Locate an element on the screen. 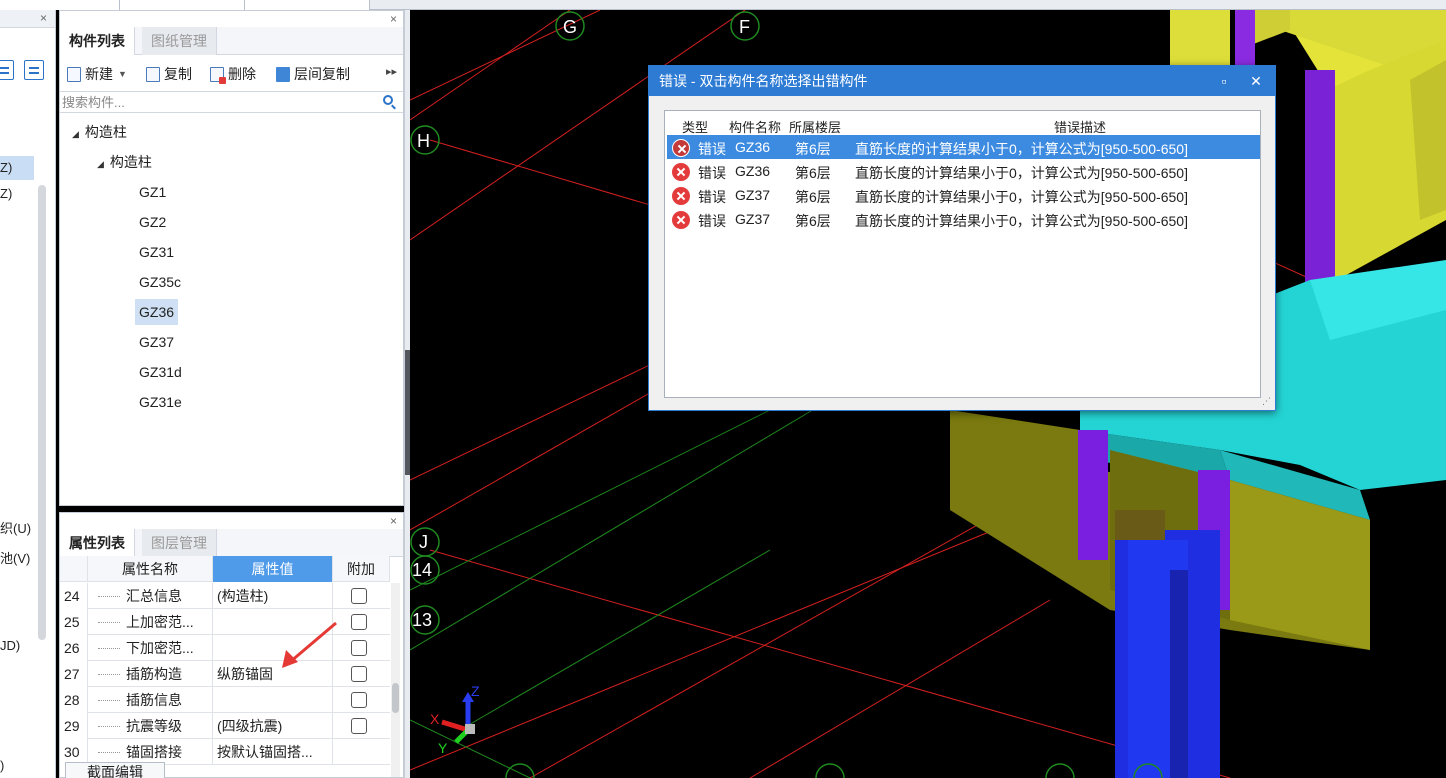  property-row: 24 汇总信息 (构造柱) is located at coordinates (225, 596).